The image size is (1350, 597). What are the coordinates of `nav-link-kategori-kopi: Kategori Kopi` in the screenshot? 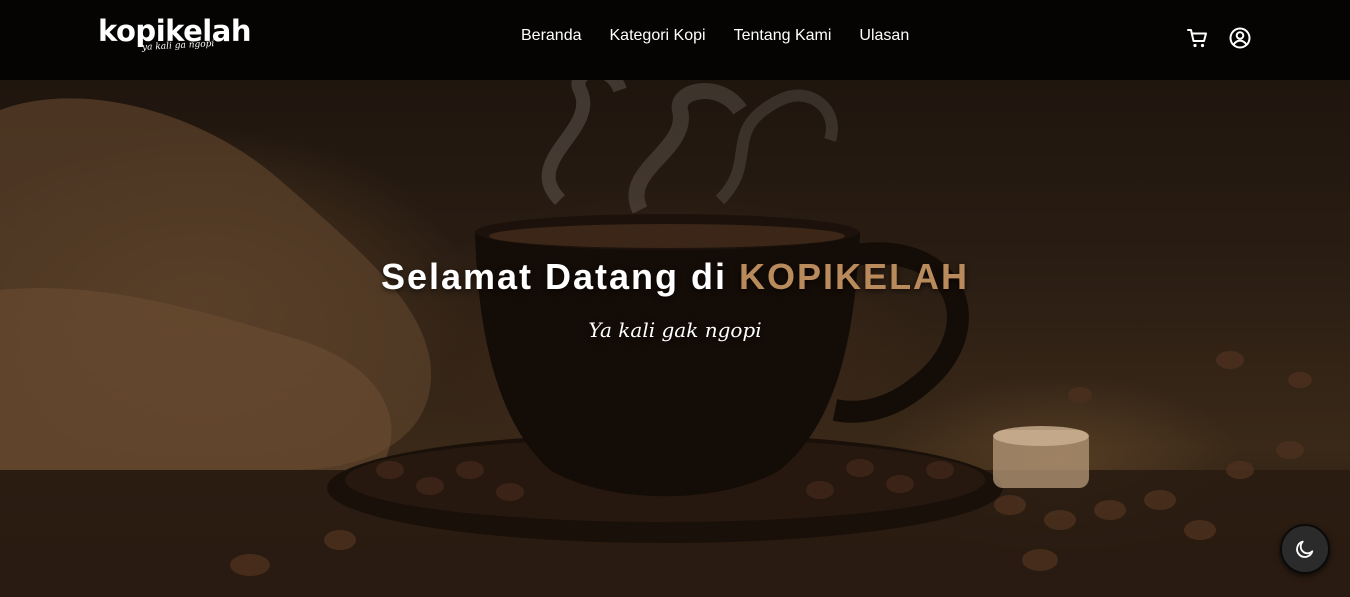 It's located at (658, 36).